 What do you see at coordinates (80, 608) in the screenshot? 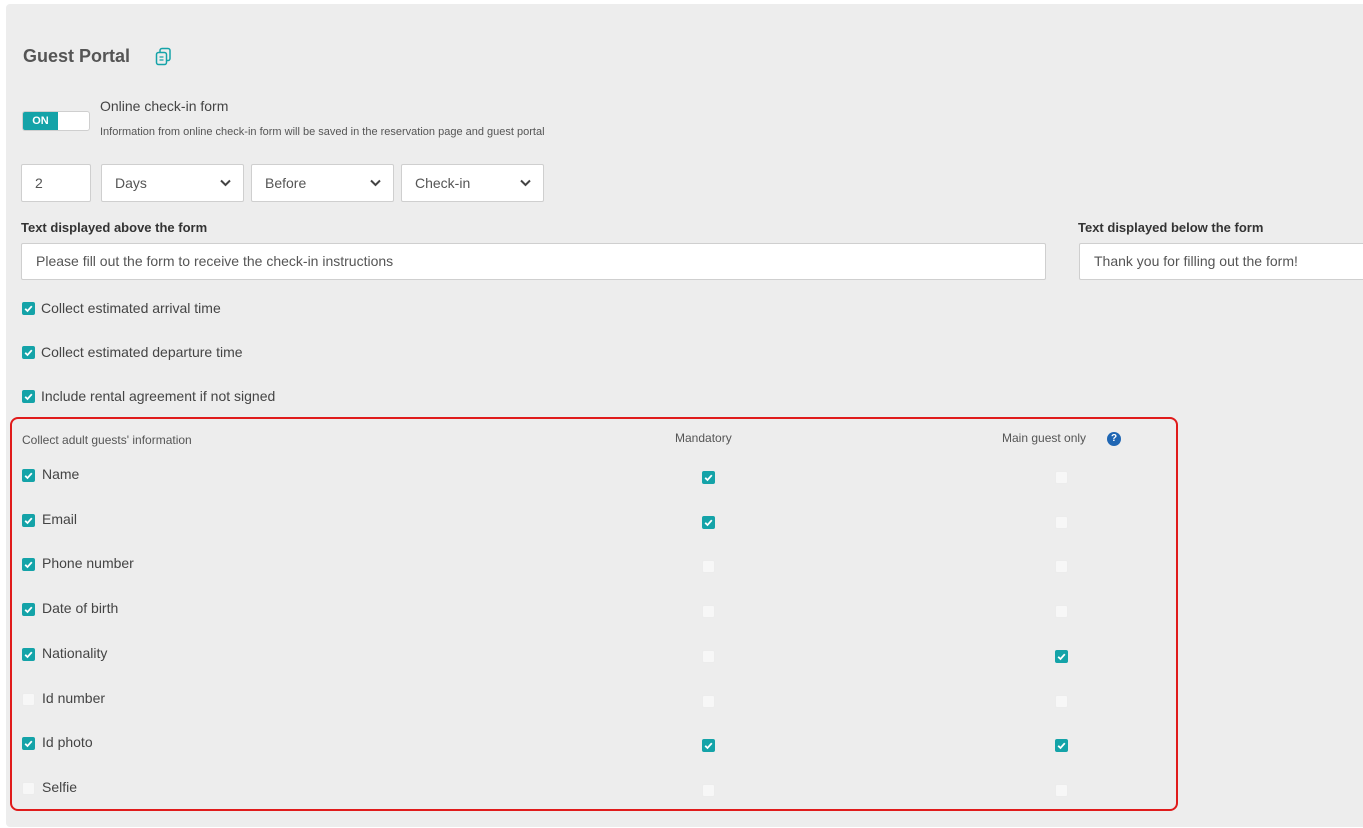
I see `guest-info-label: Date of birth` at bounding box center [80, 608].